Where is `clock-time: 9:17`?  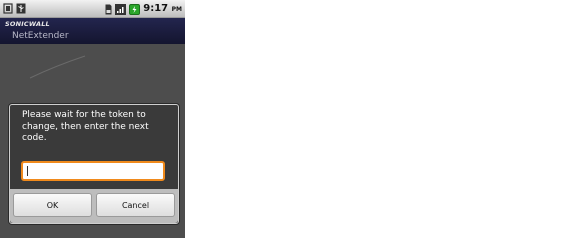 clock-time: 9:17 is located at coordinates (156, 8).